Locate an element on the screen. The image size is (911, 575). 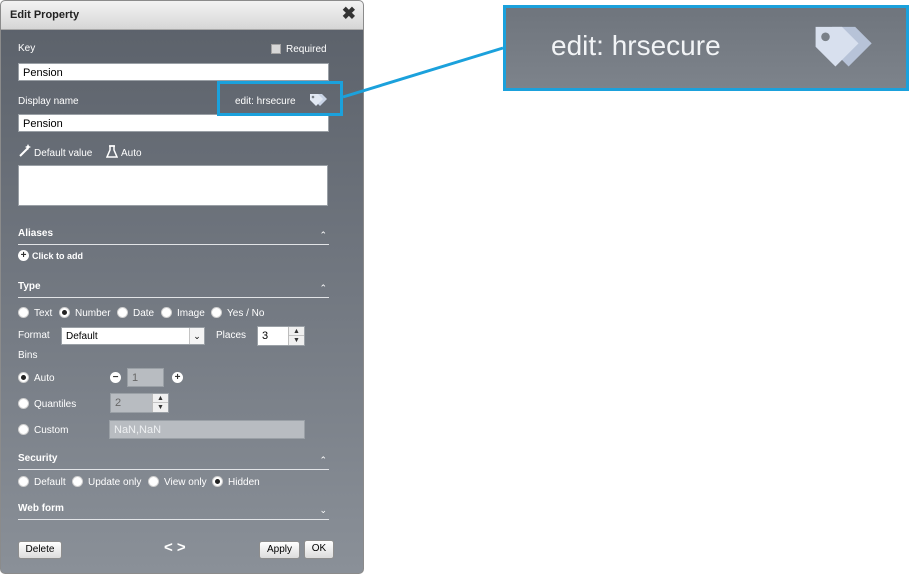
zoom-callout: edit: hrsecure is located at coordinates (706, 48).